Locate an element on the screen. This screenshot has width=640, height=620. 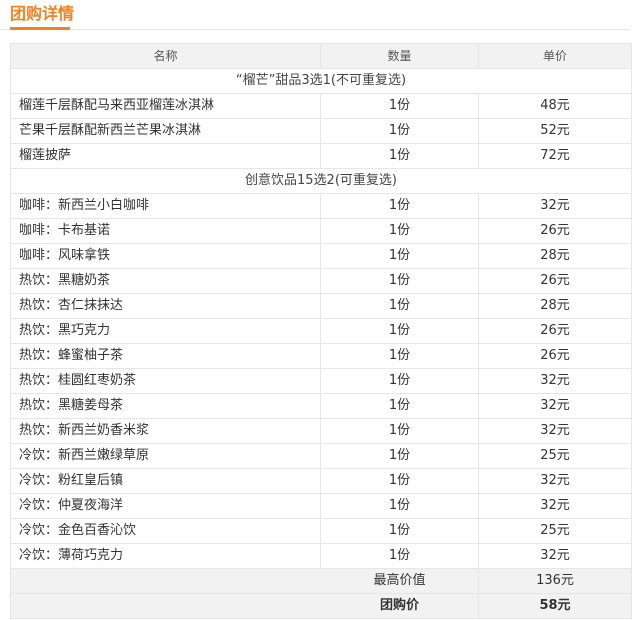
table-row: 热饮：蜂蜜柚子茶 1份 26元 is located at coordinates (321, 356).